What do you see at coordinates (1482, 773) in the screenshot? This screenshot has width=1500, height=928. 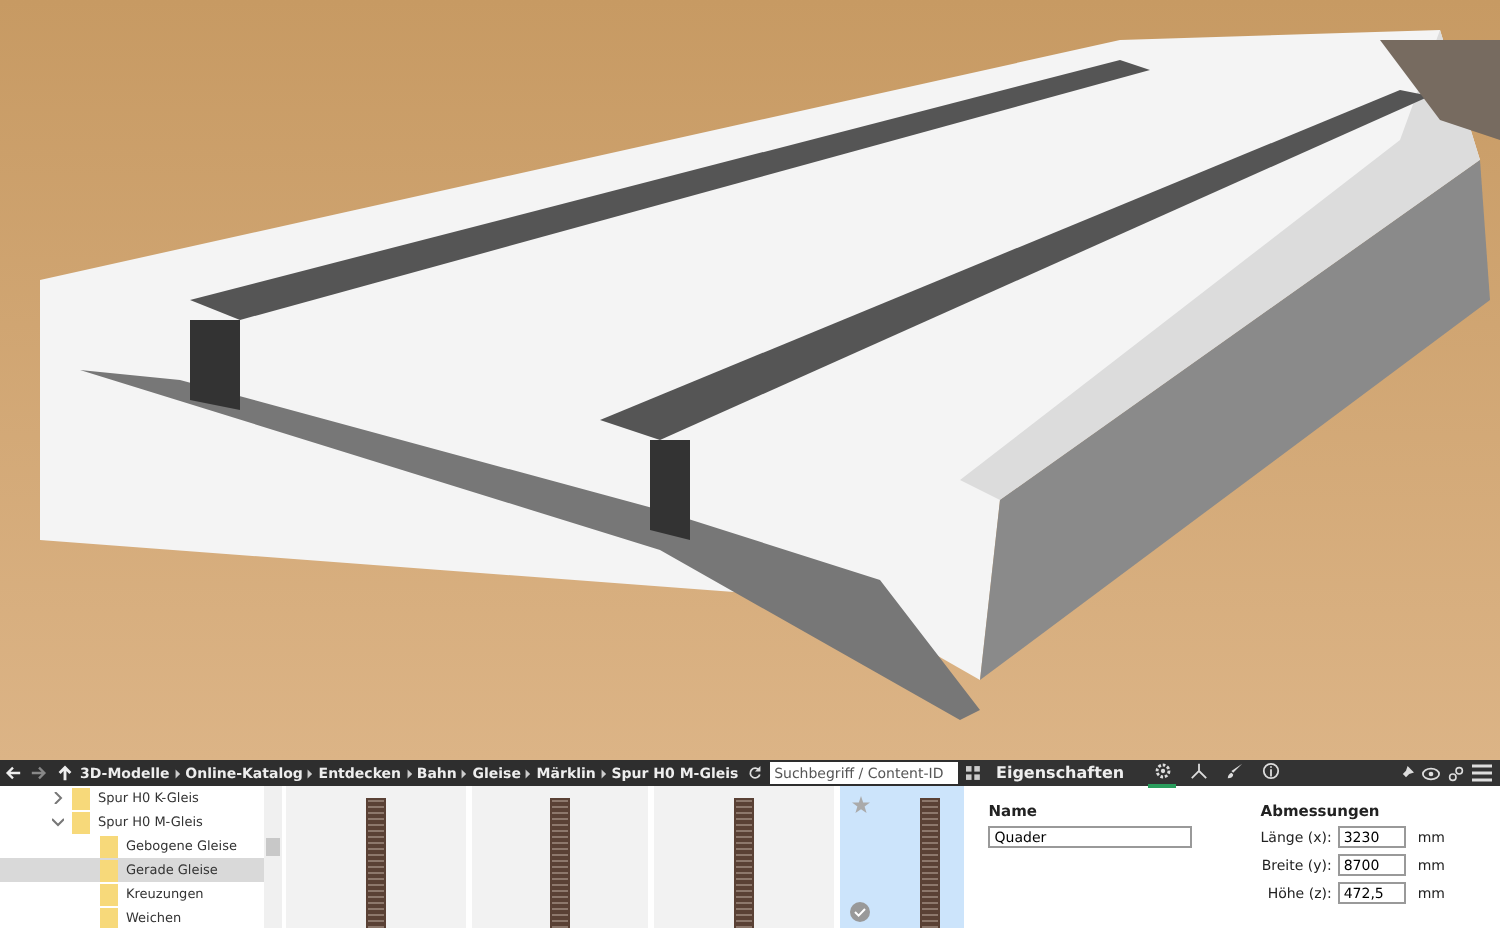 I see `menu-icon` at bounding box center [1482, 773].